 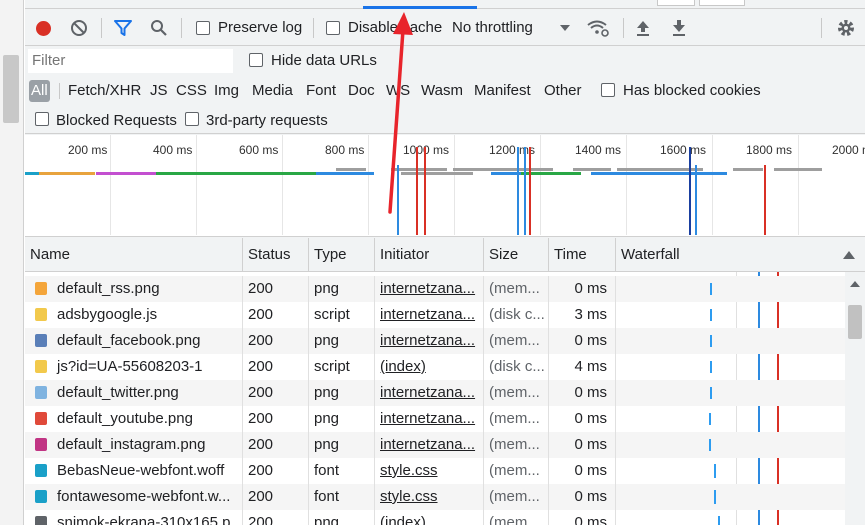 What do you see at coordinates (11, 89) in the screenshot?
I see `left-scrollbar-thumb` at bounding box center [11, 89].